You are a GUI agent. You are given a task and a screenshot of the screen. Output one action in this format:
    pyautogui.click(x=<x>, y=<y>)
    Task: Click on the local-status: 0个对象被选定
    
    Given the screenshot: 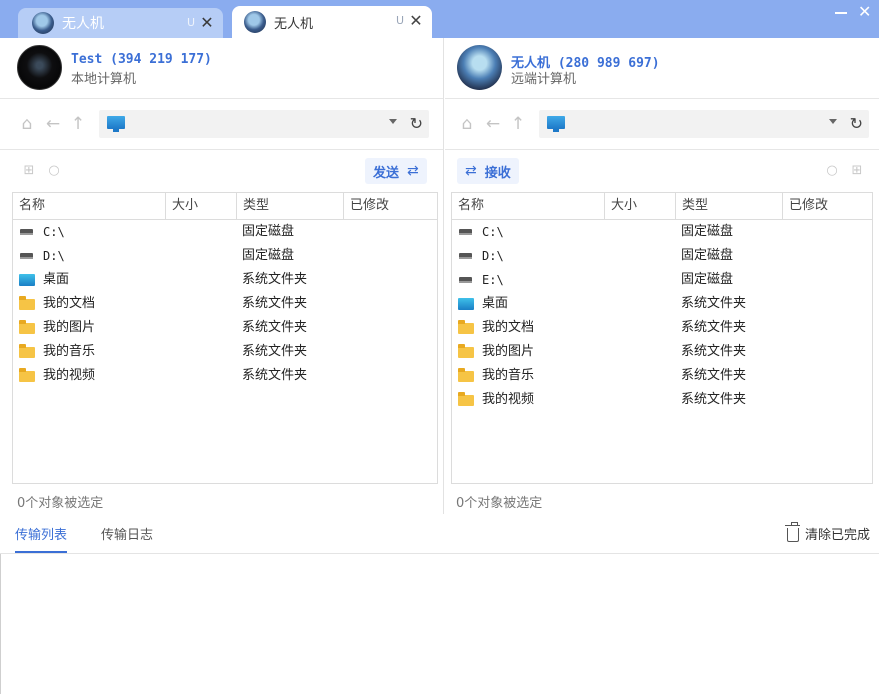 What is the action you would take?
    pyautogui.click(x=60, y=503)
    